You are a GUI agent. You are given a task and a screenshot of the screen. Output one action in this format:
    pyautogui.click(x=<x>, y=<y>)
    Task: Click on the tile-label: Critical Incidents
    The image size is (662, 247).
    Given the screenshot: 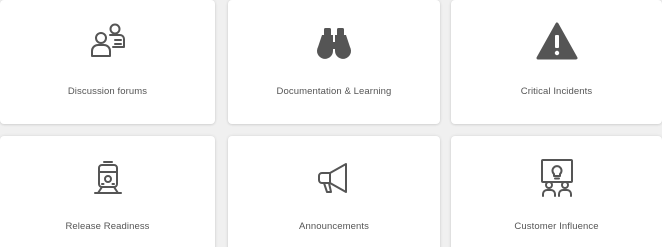 What is the action you would take?
    pyautogui.click(x=556, y=91)
    